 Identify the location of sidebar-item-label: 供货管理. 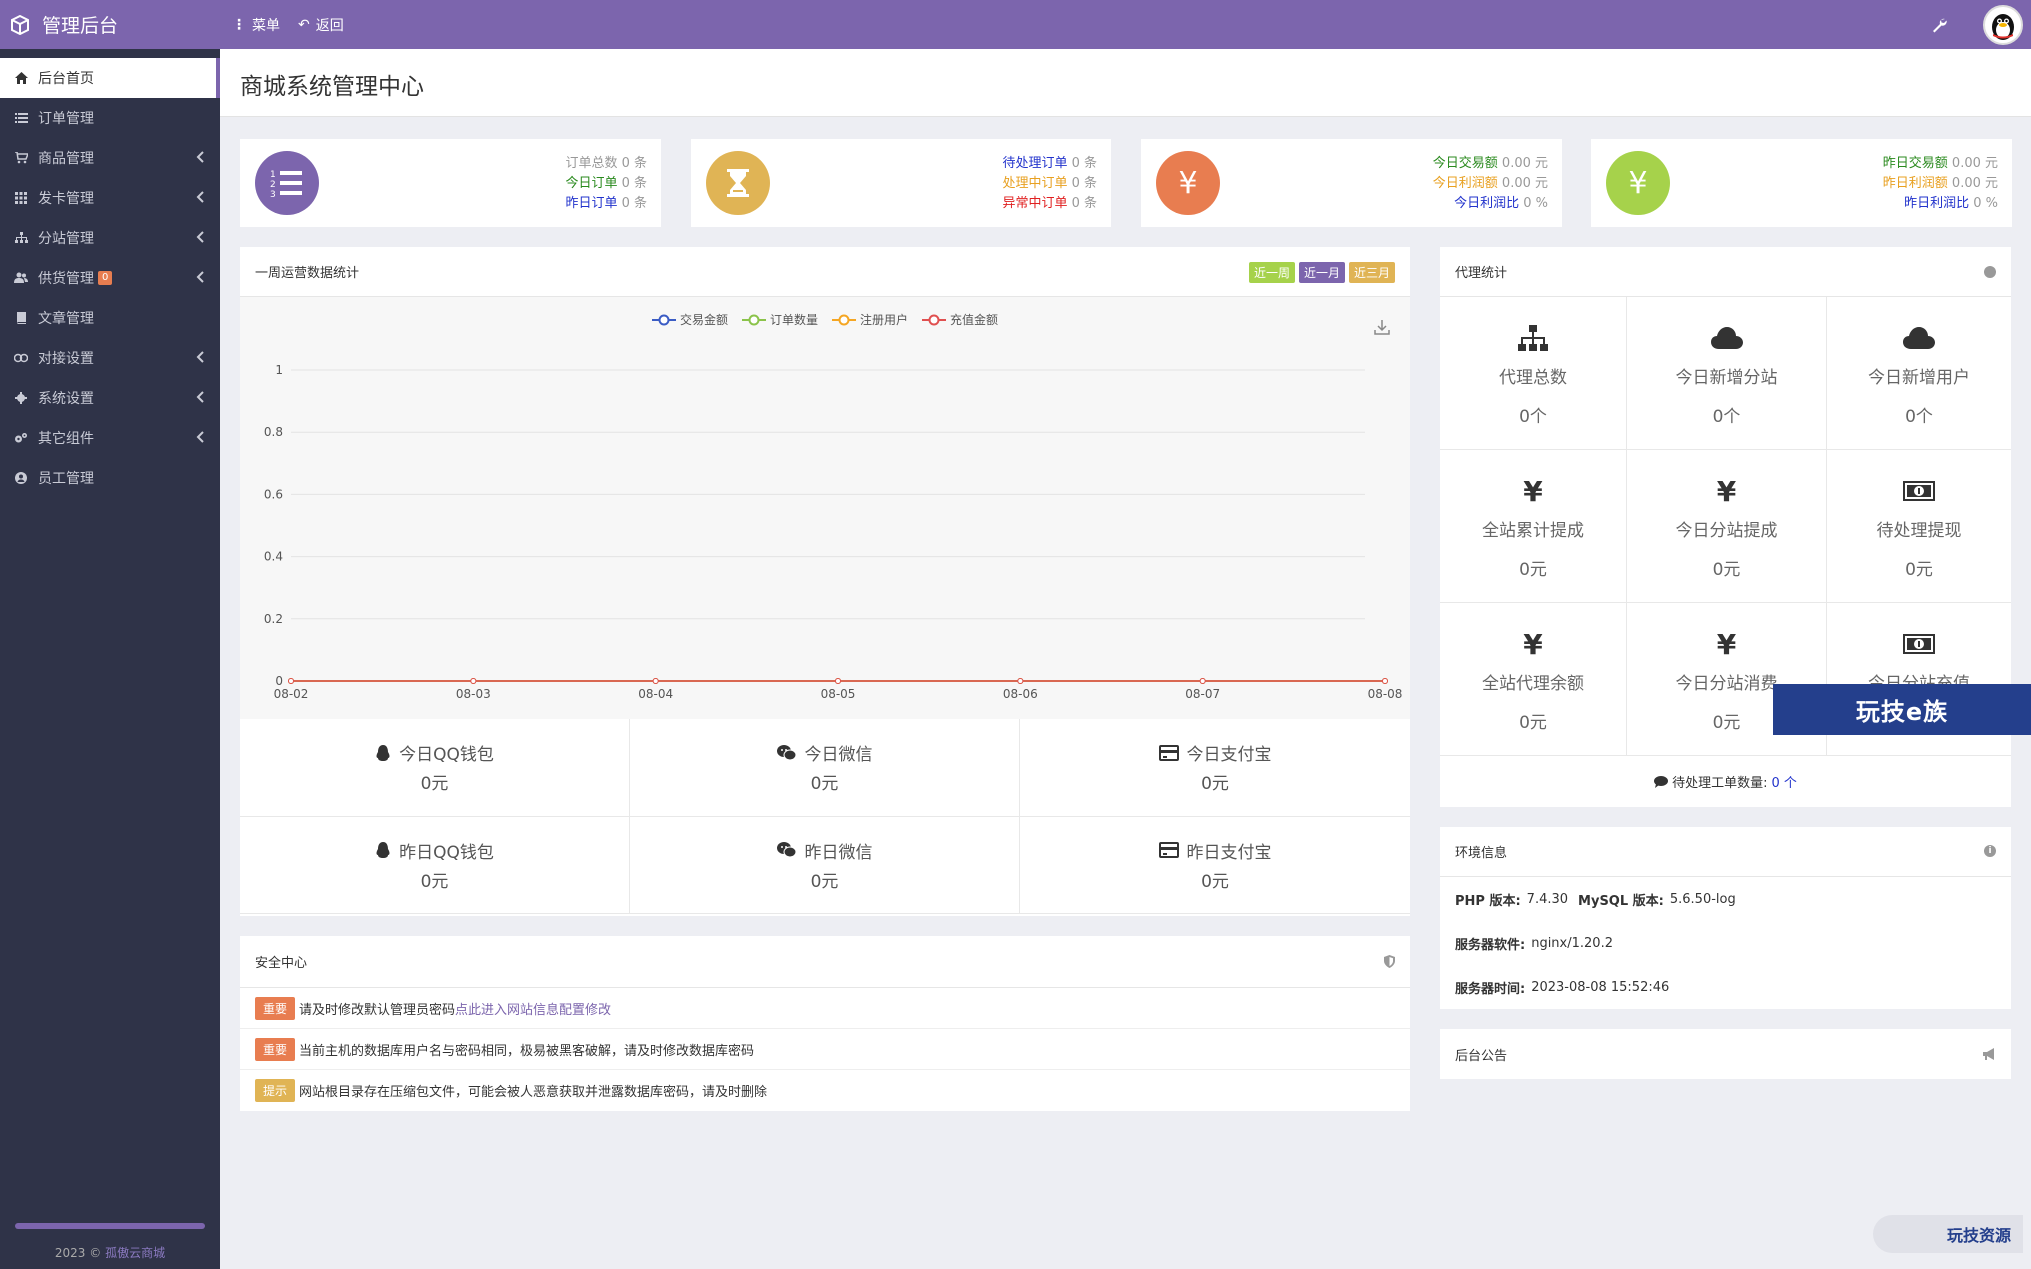
(66, 279).